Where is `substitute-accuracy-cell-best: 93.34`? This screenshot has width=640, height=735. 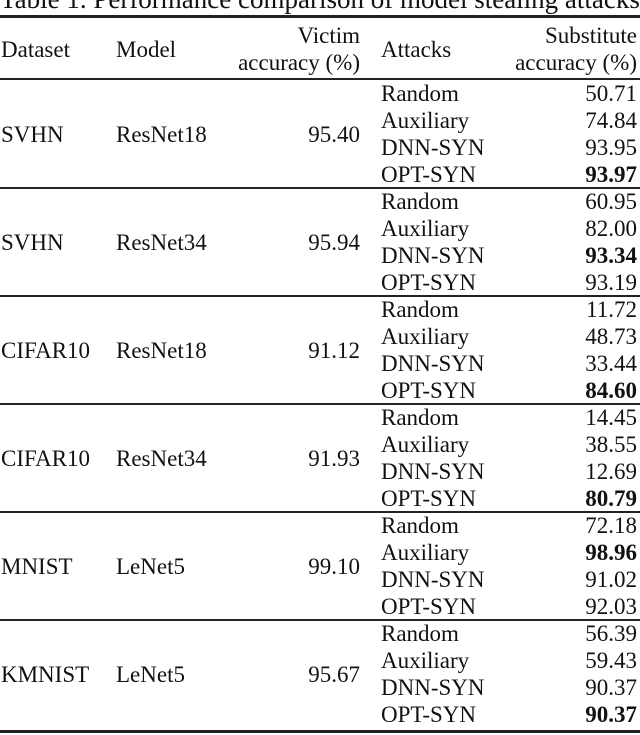
substitute-accuracy-cell-best: 93.34 is located at coordinates (611, 255).